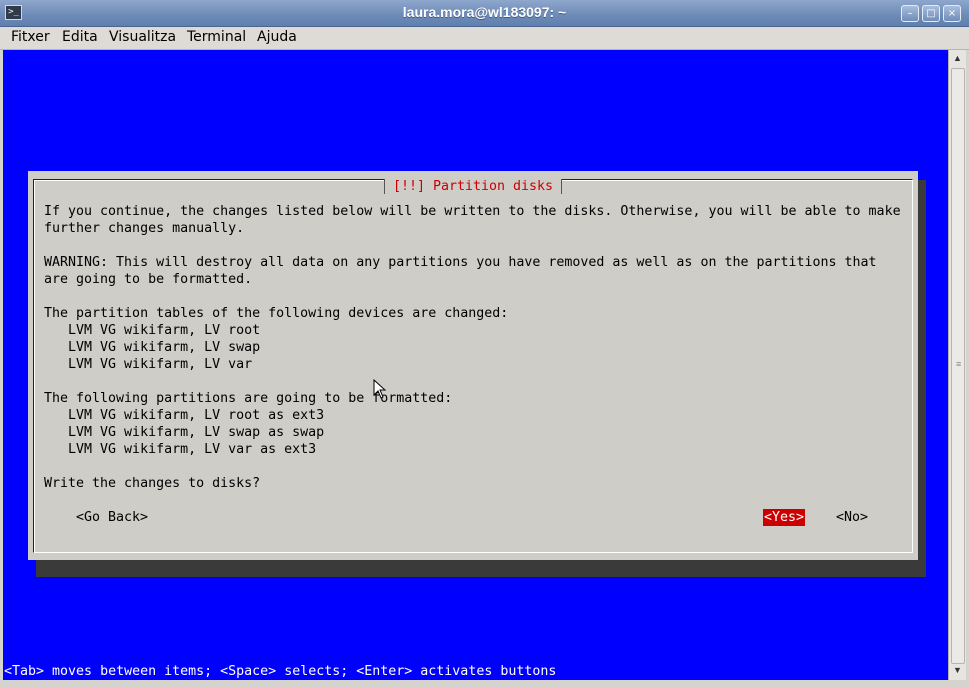  Describe the element at coordinates (484, 38) in the screenshot. I see `menu-bar: Fitxer Edita Visualitza Terminal Ajuda` at that location.